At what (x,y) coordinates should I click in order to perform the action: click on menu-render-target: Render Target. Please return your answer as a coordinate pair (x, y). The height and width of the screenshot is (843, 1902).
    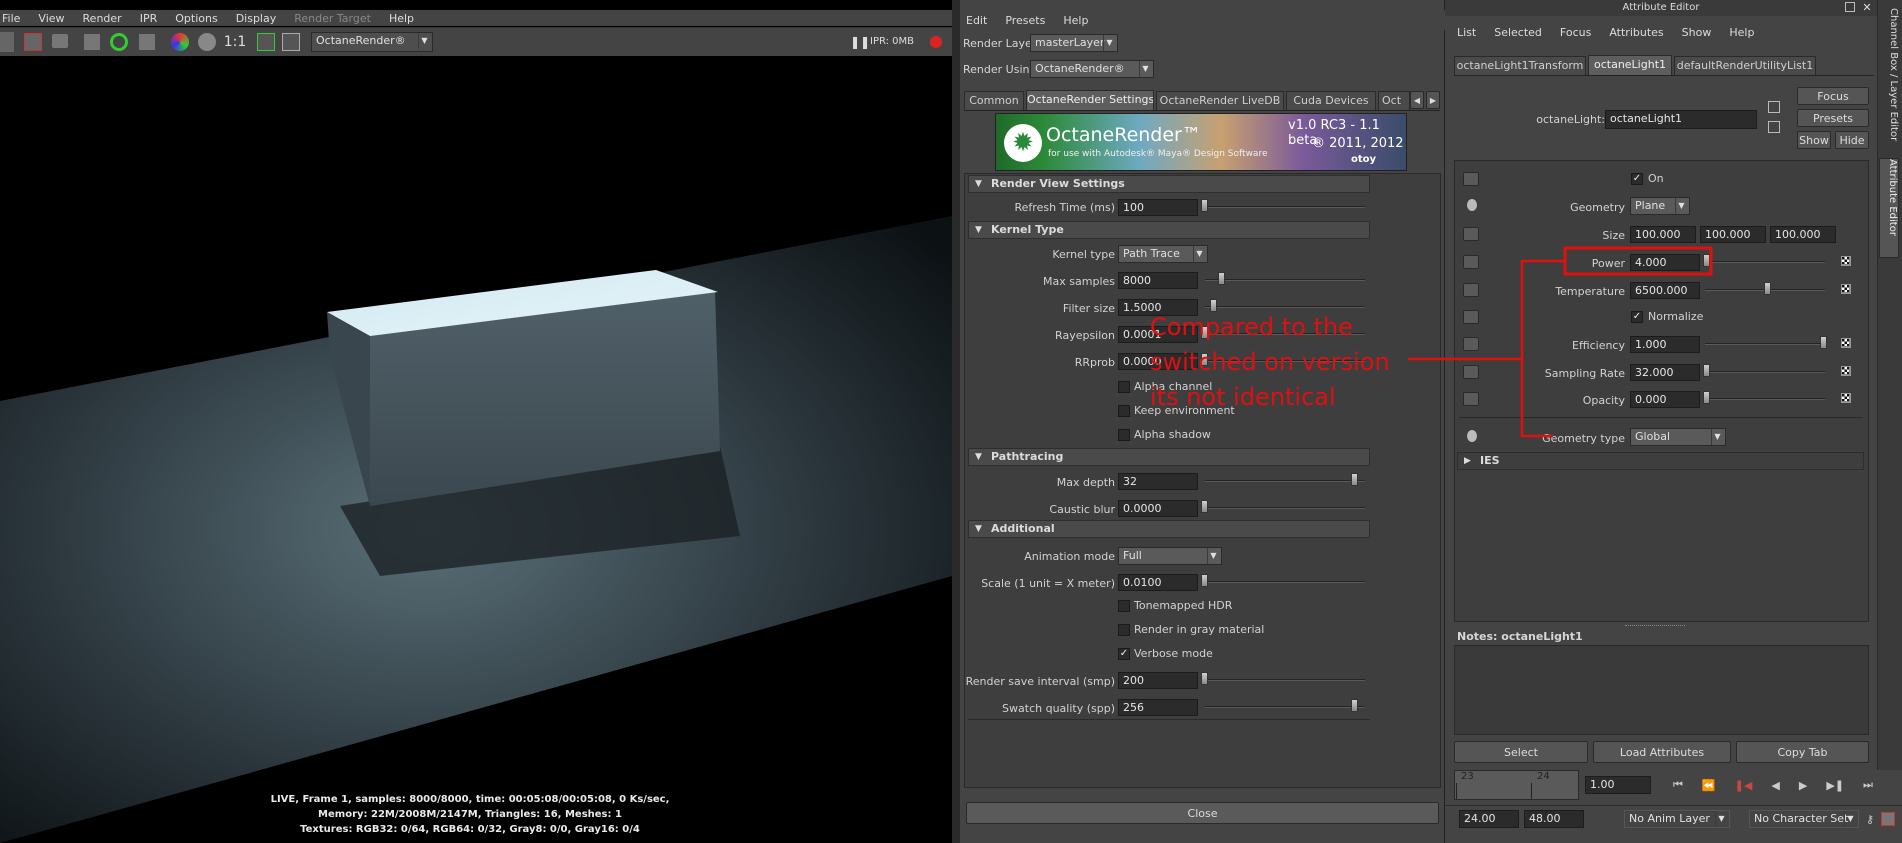
    Looking at the image, I should click on (332, 18).